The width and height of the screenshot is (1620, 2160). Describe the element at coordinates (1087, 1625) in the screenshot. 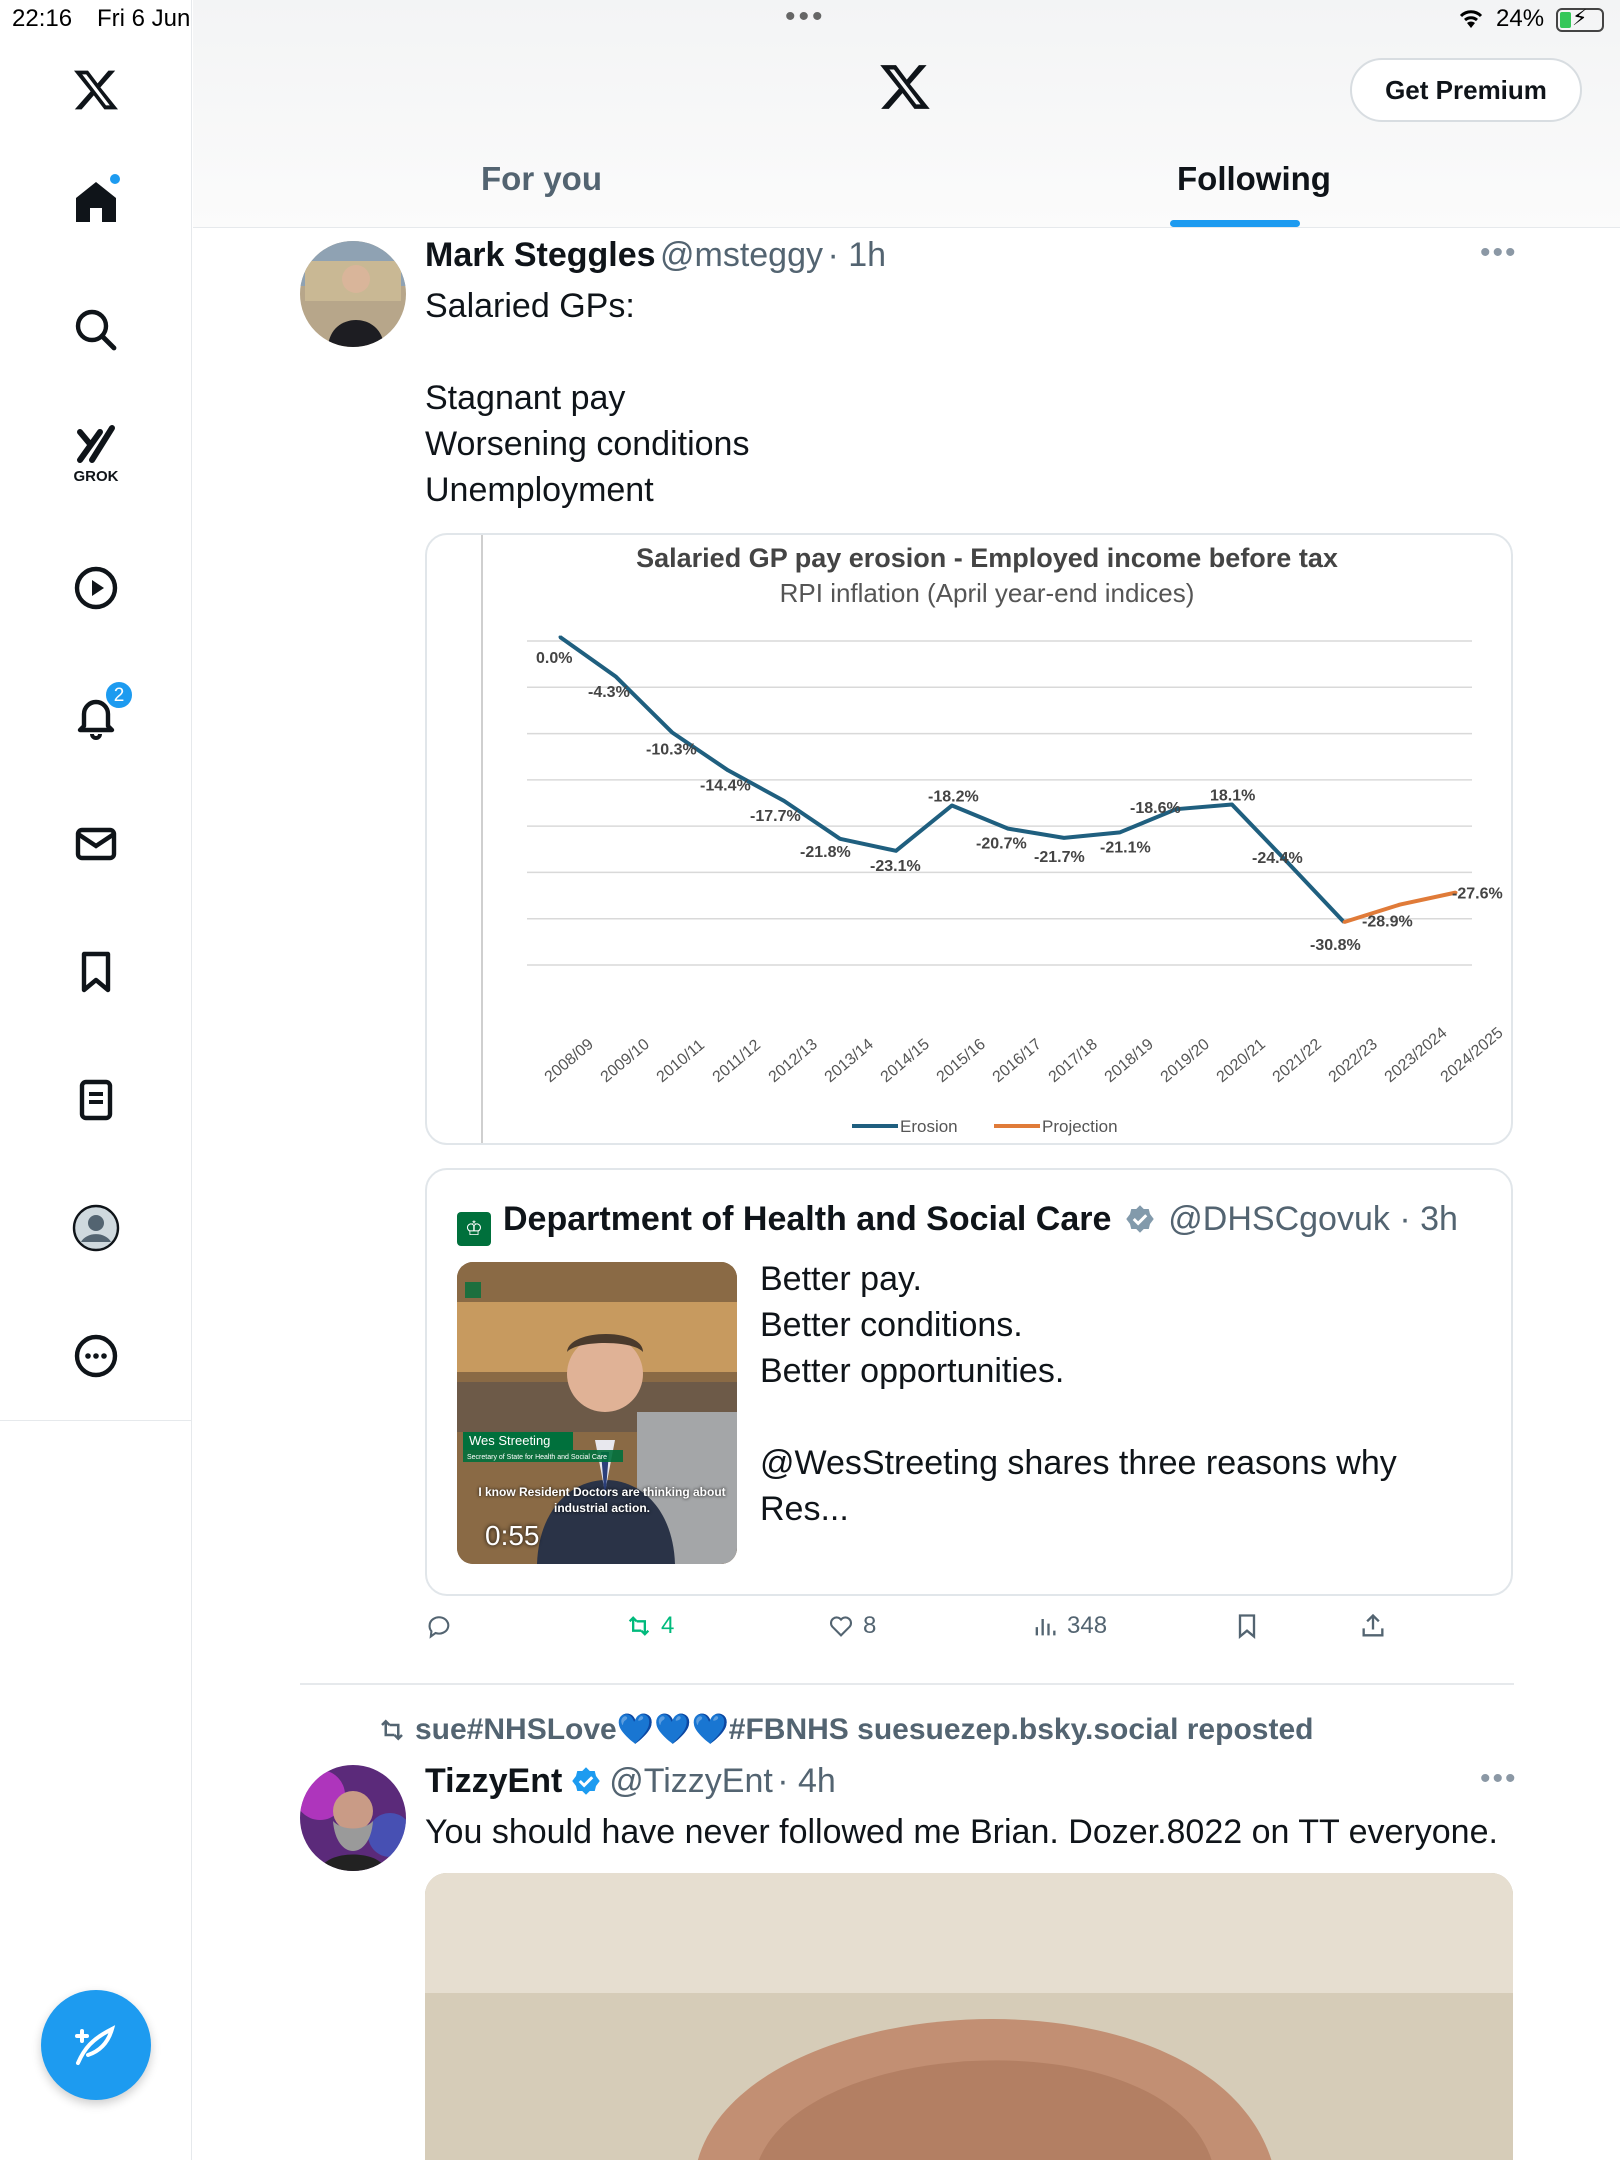

I see `views-count: 348` at that location.